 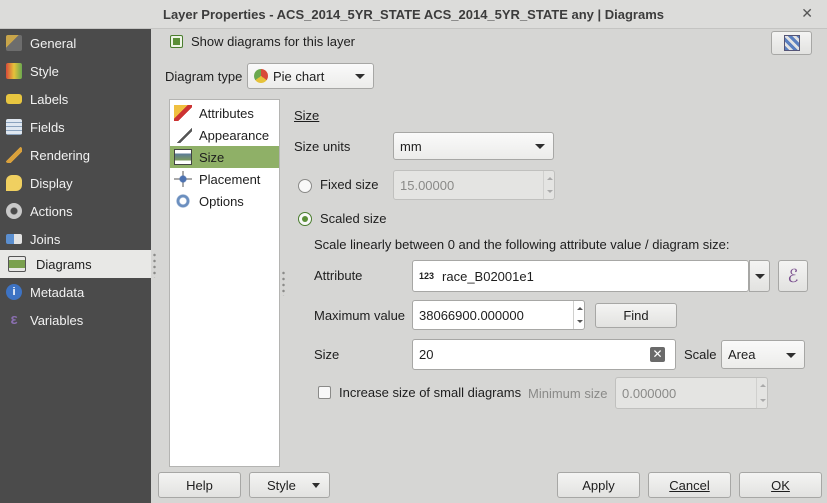 I want to click on tab-size: Size, so click(x=224, y=157).